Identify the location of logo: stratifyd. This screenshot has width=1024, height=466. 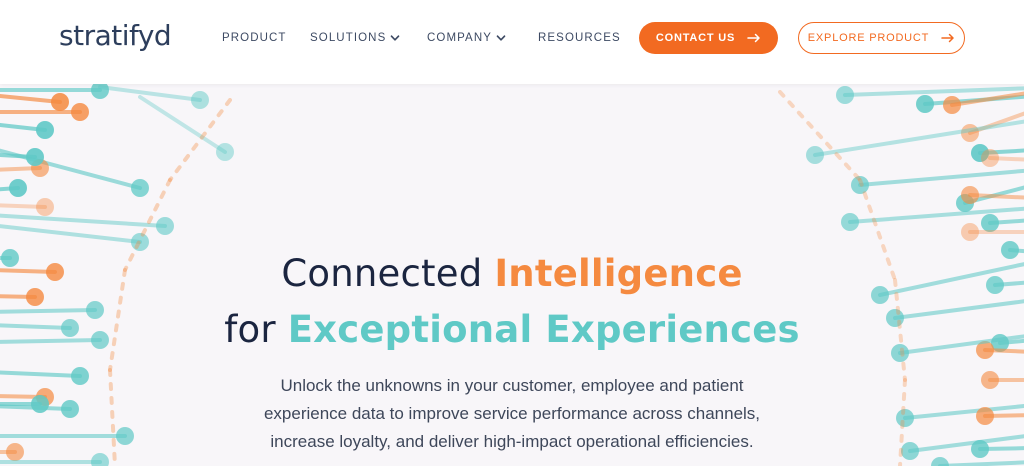
(115, 36).